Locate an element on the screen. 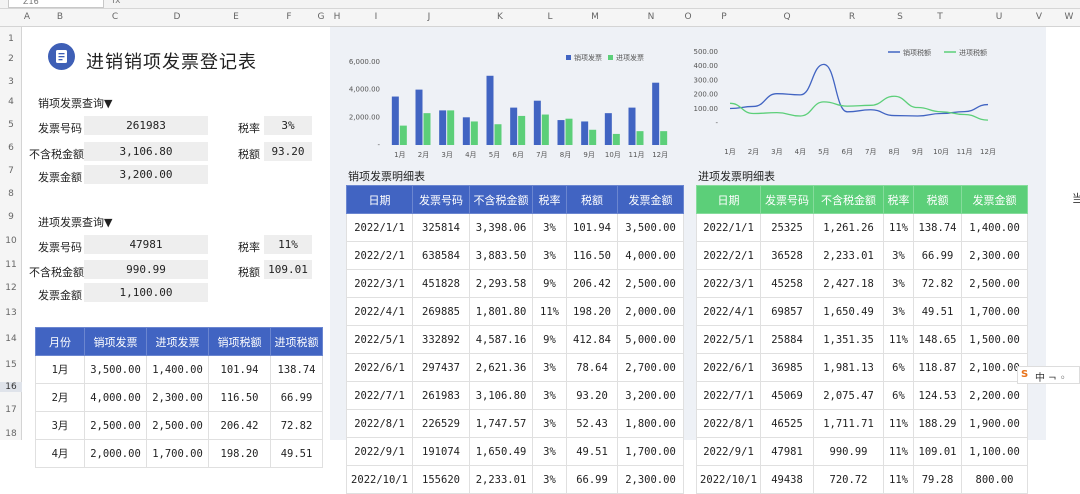 The image size is (1080, 494). row-header: 9 is located at coordinates (11, 217).